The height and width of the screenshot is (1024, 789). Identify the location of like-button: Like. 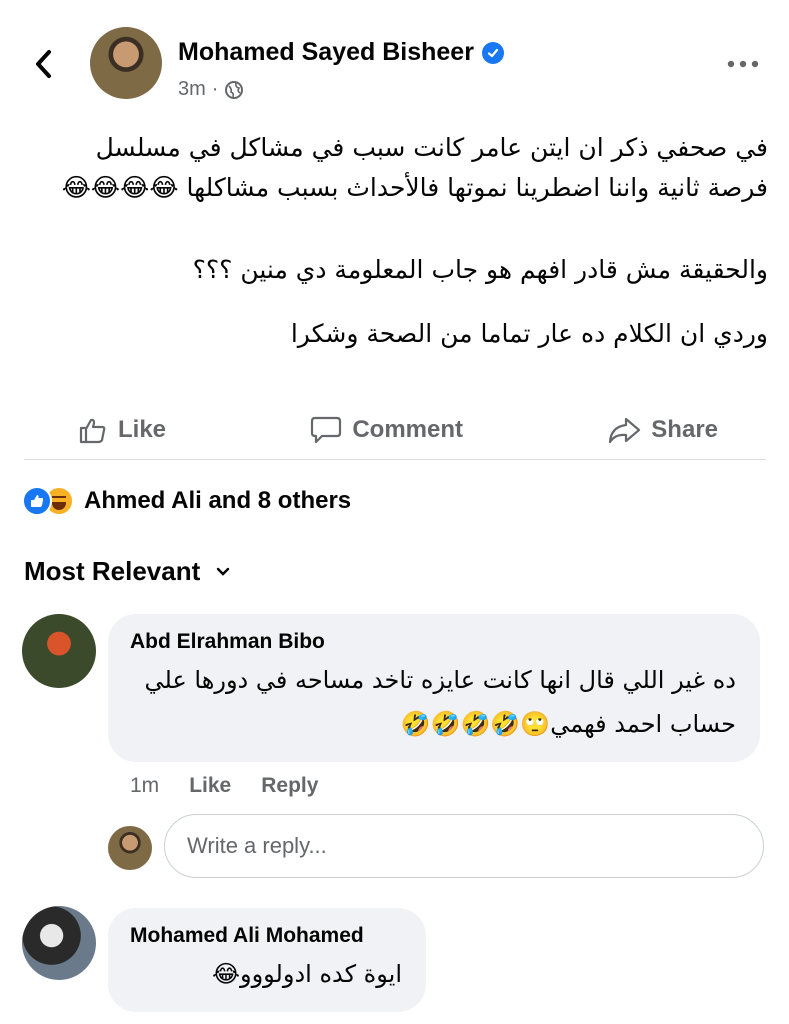
(122, 430).